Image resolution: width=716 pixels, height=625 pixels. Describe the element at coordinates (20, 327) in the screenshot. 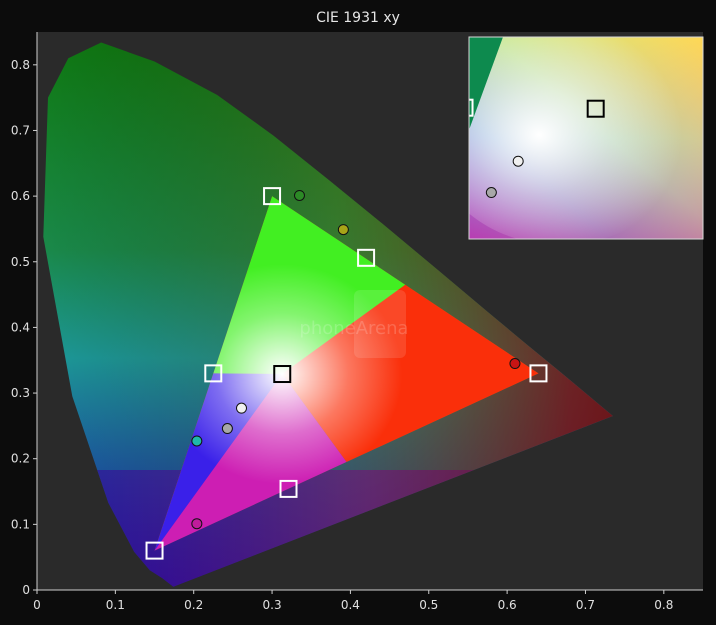

I see `y-tick-label: 0.4` at that location.